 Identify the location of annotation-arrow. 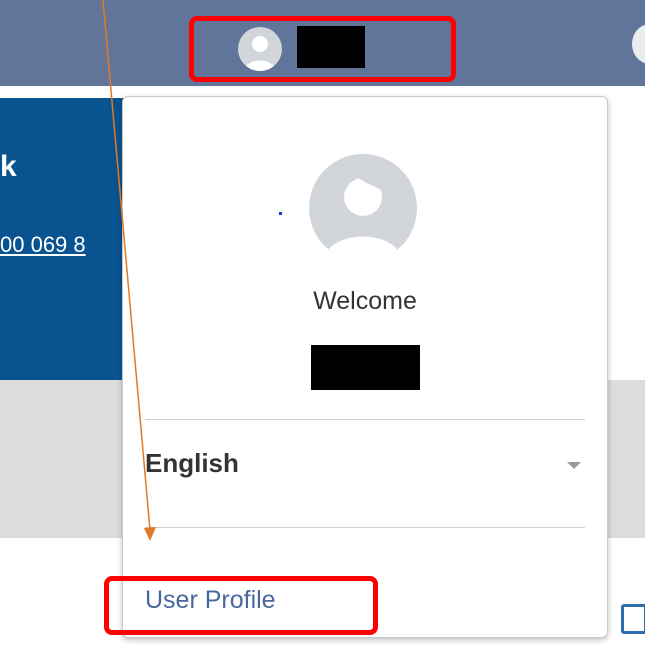
(129, 270).